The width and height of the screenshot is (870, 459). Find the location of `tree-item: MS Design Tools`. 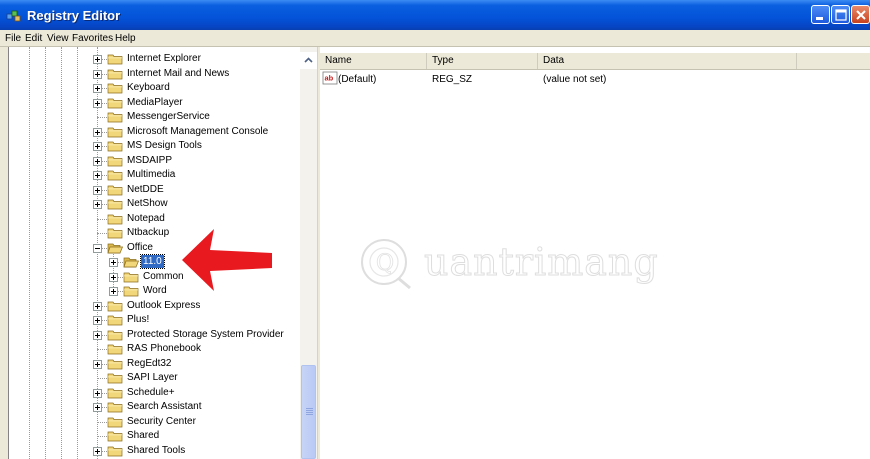

tree-item: MS Design Tools is located at coordinates (160, 146).